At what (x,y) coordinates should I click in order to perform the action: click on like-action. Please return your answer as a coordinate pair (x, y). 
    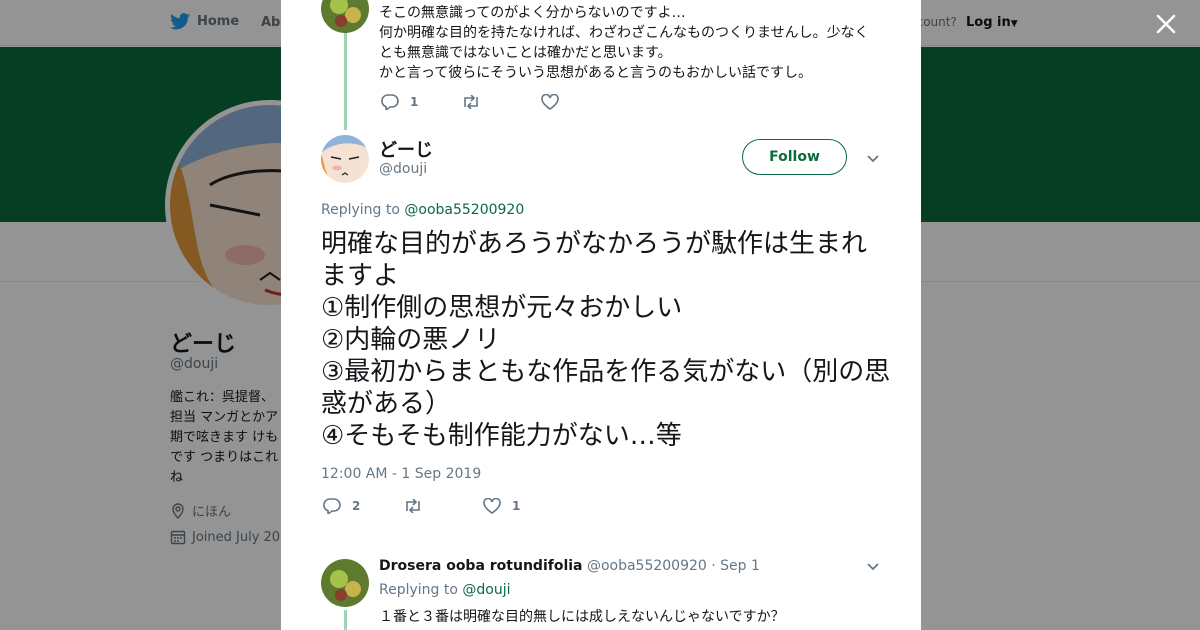
    Looking at the image, I should click on (581, 102).